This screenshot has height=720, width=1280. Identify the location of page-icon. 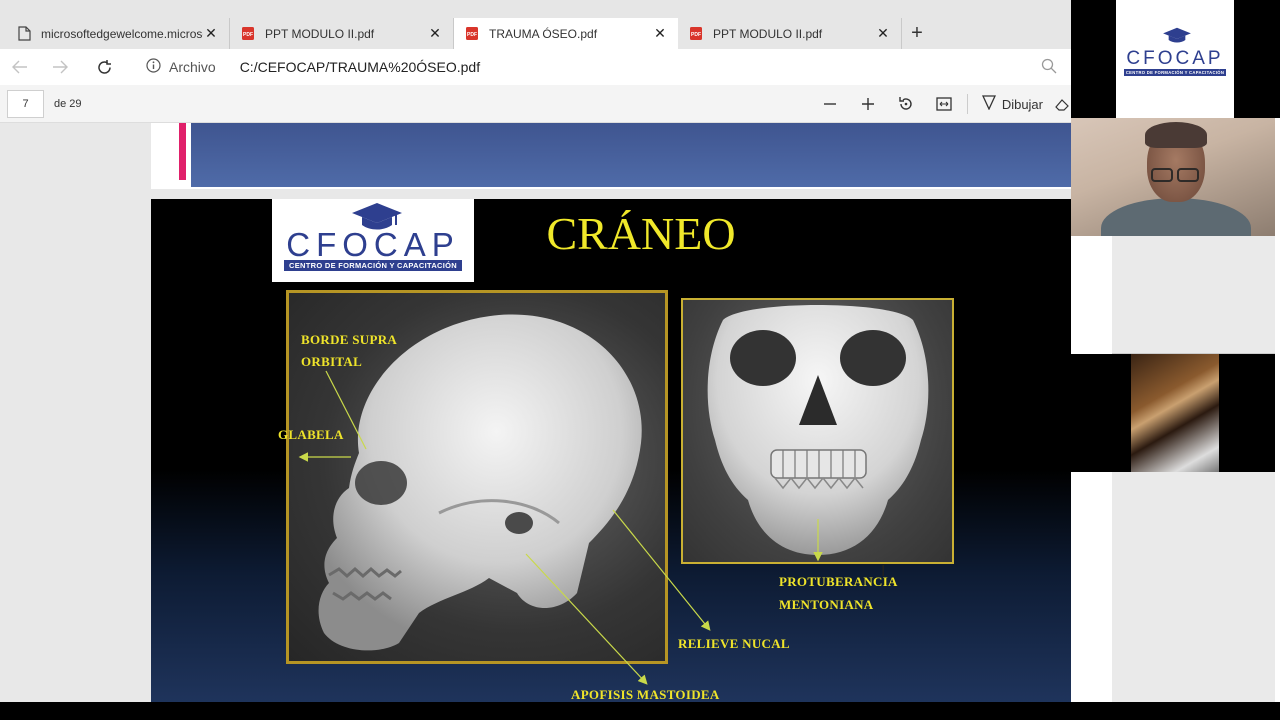
(24, 34).